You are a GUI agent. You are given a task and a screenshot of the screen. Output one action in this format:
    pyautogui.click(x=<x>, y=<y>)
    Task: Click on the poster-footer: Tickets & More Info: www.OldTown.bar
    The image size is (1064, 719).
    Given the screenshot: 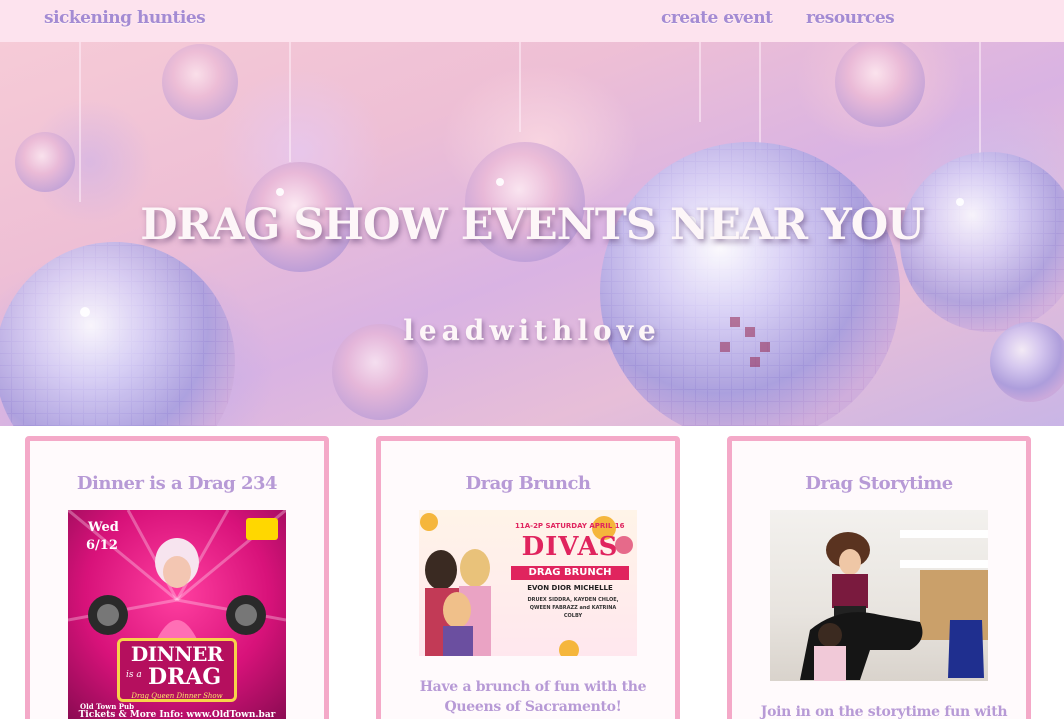 What is the action you would take?
    pyautogui.click(x=177, y=714)
    